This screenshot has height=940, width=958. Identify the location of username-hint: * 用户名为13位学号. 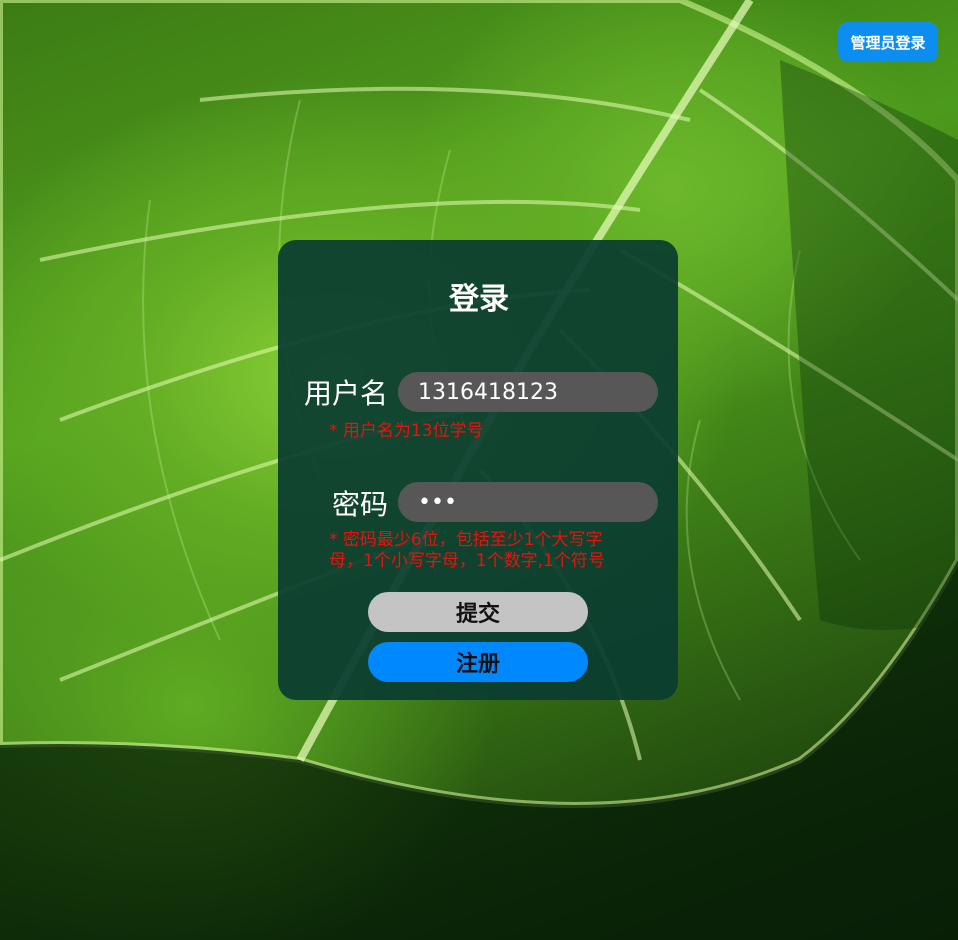
(406, 431).